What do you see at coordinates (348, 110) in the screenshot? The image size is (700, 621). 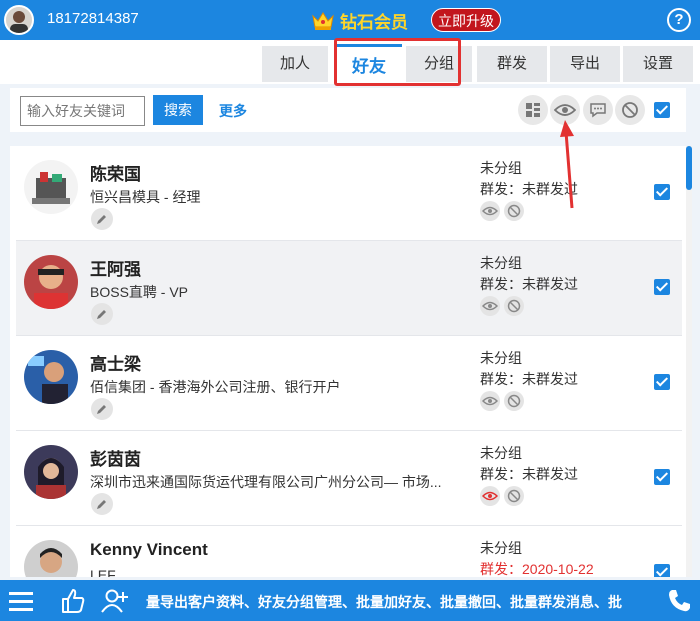 I see `friends-toolbar: 搜索 更多` at bounding box center [348, 110].